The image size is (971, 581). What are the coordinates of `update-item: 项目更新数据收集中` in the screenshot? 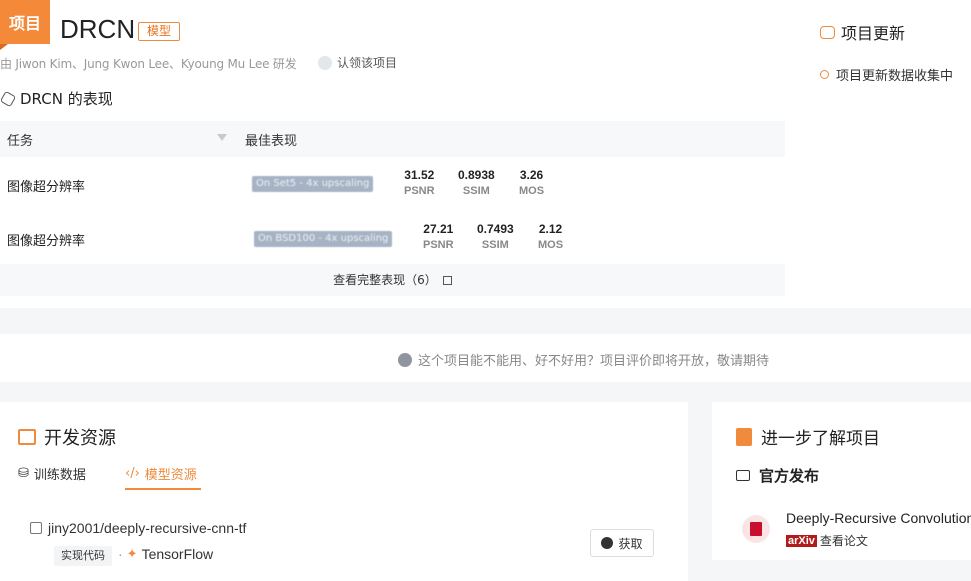 It's located at (886, 74).